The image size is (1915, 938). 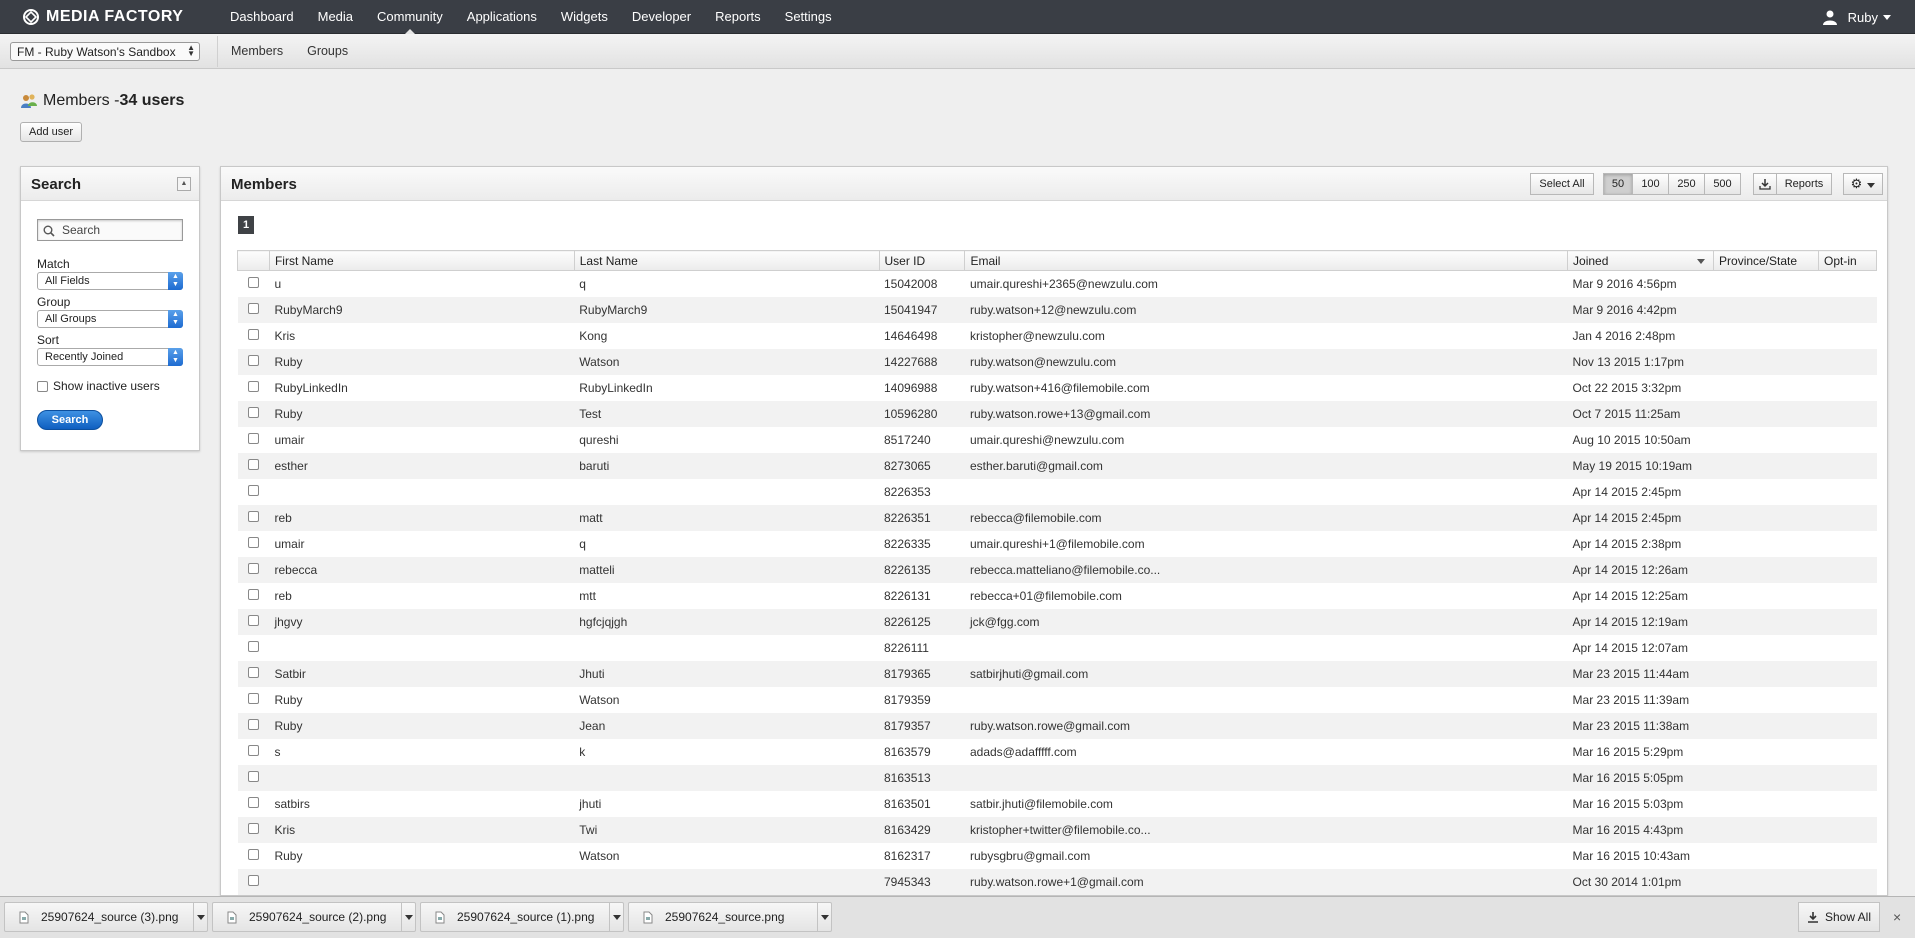 I want to click on cell-joined: Apr 14 2015 2:45pm, so click(x=1640, y=517).